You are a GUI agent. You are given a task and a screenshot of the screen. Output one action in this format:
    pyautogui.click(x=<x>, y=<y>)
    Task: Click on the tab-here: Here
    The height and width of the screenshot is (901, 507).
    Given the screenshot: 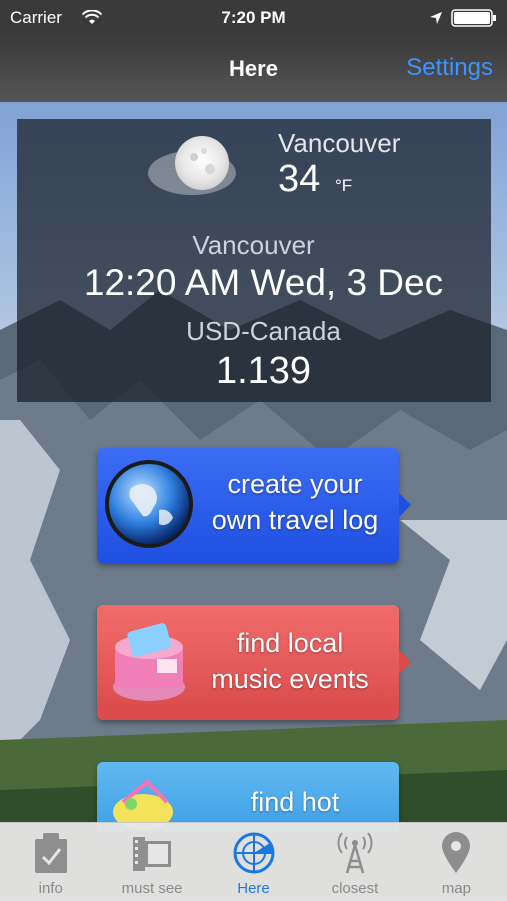 What is the action you would take?
    pyautogui.click(x=253, y=862)
    